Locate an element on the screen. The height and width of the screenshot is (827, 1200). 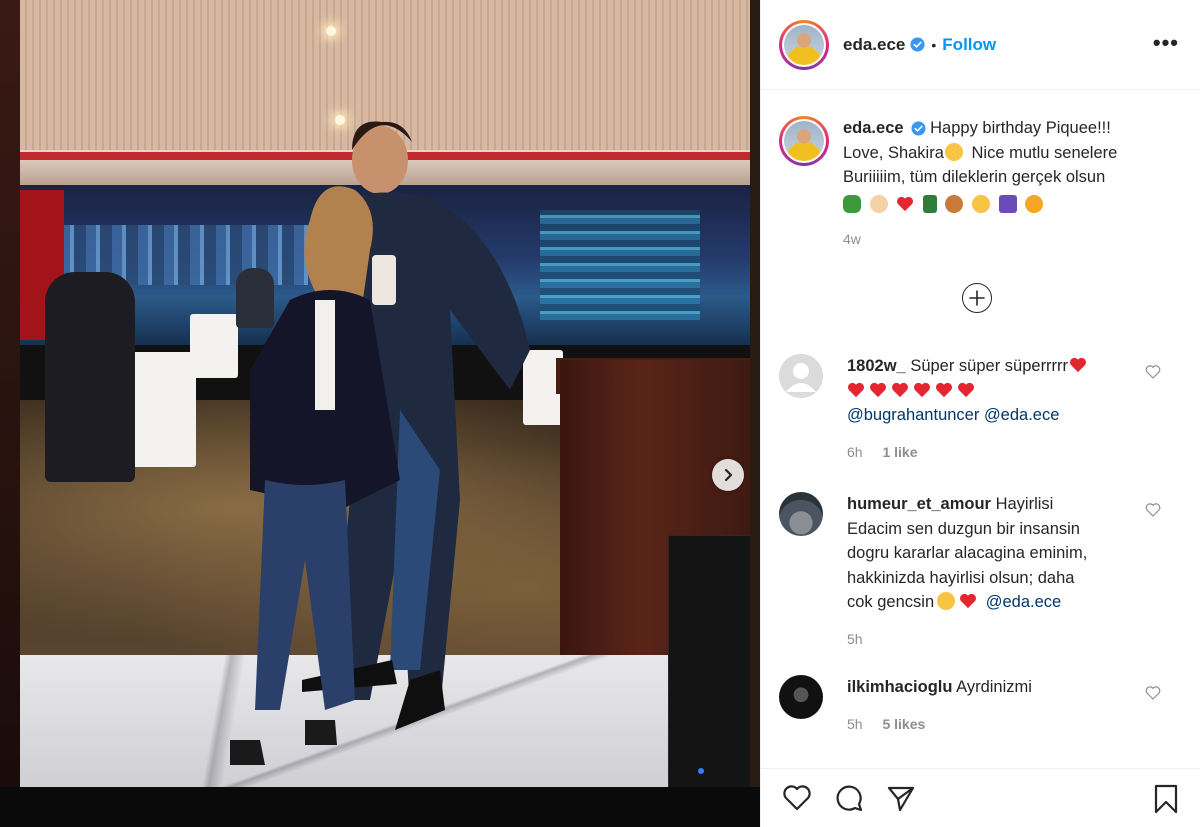
caption-line: Nice mutlu senelere is located at coordinates (1044, 152).